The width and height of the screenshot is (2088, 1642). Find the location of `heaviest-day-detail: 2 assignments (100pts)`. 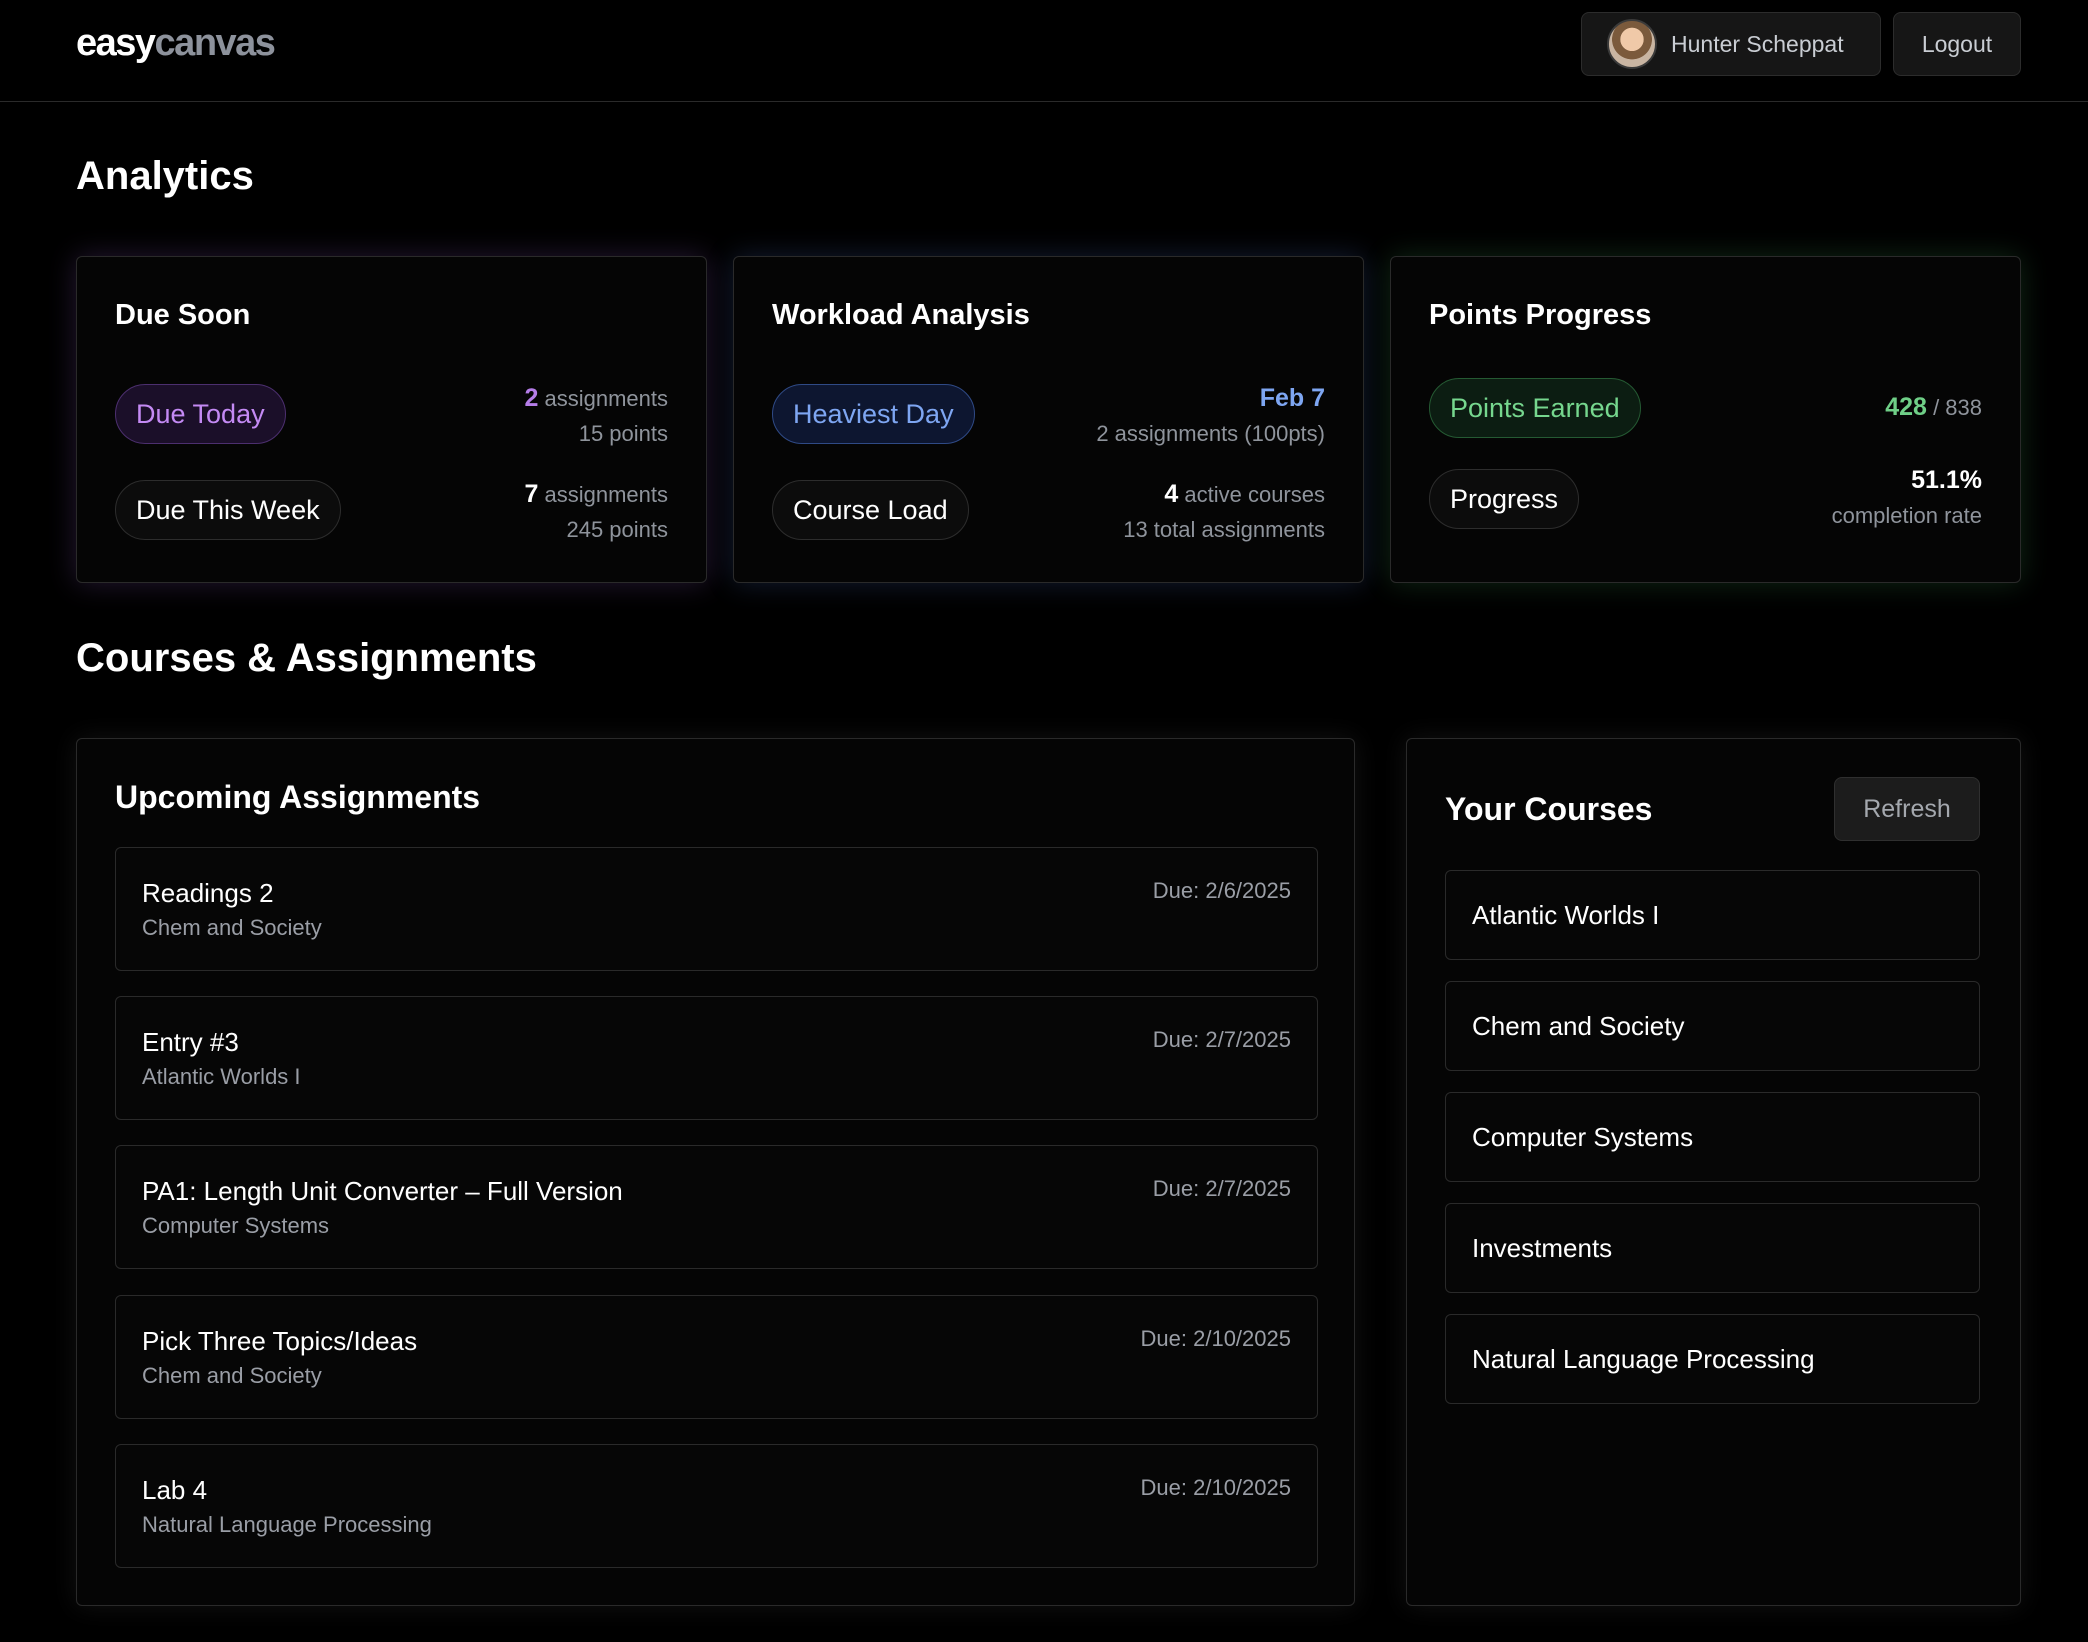

heaviest-day-detail: 2 assignments (100pts) is located at coordinates (1210, 433).